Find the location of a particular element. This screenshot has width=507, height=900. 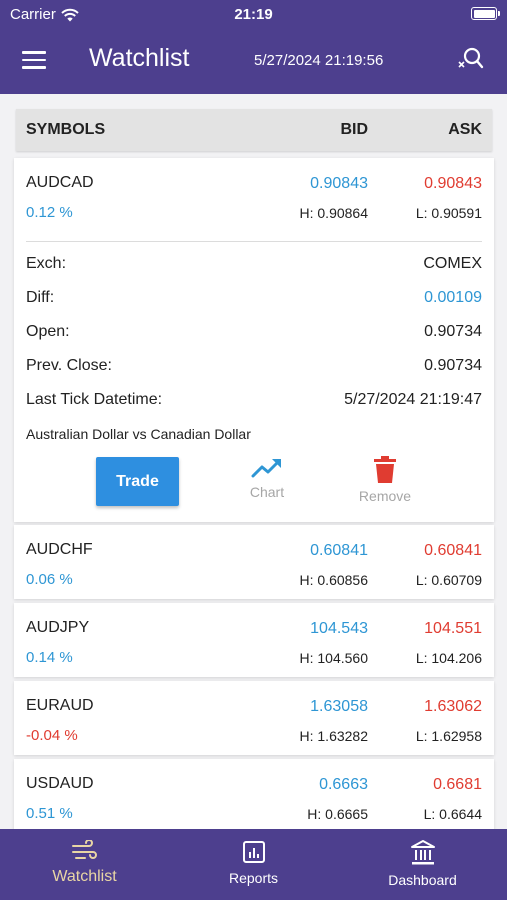

row-ask: 0.90843 is located at coordinates (453, 183).